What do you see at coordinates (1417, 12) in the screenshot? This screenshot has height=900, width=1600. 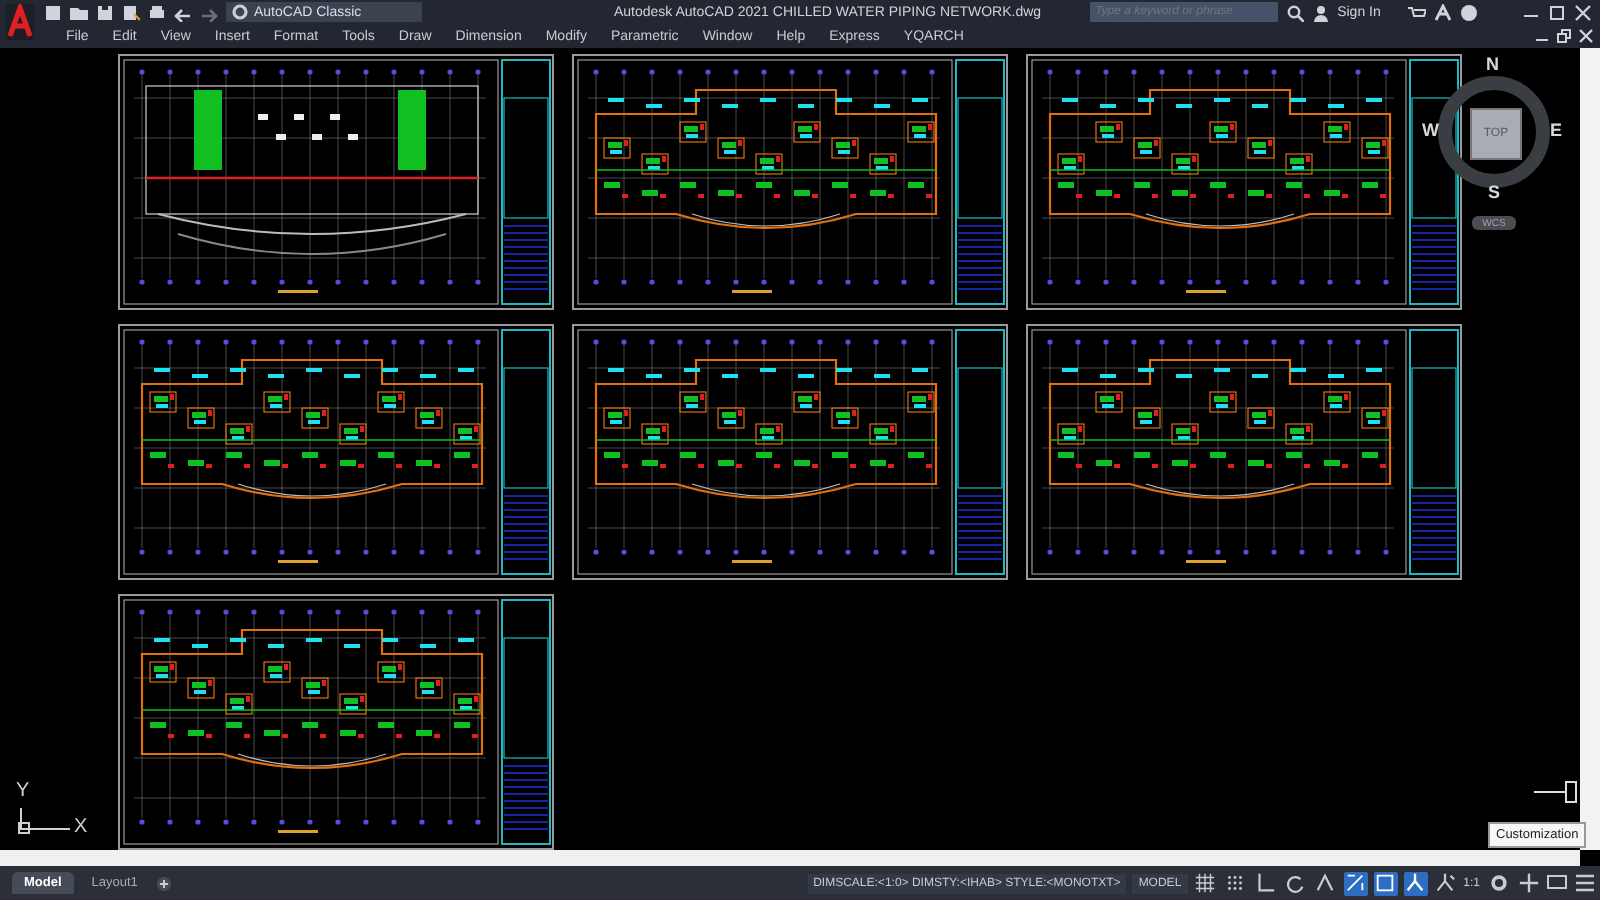 I see `cart-icon` at bounding box center [1417, 12].